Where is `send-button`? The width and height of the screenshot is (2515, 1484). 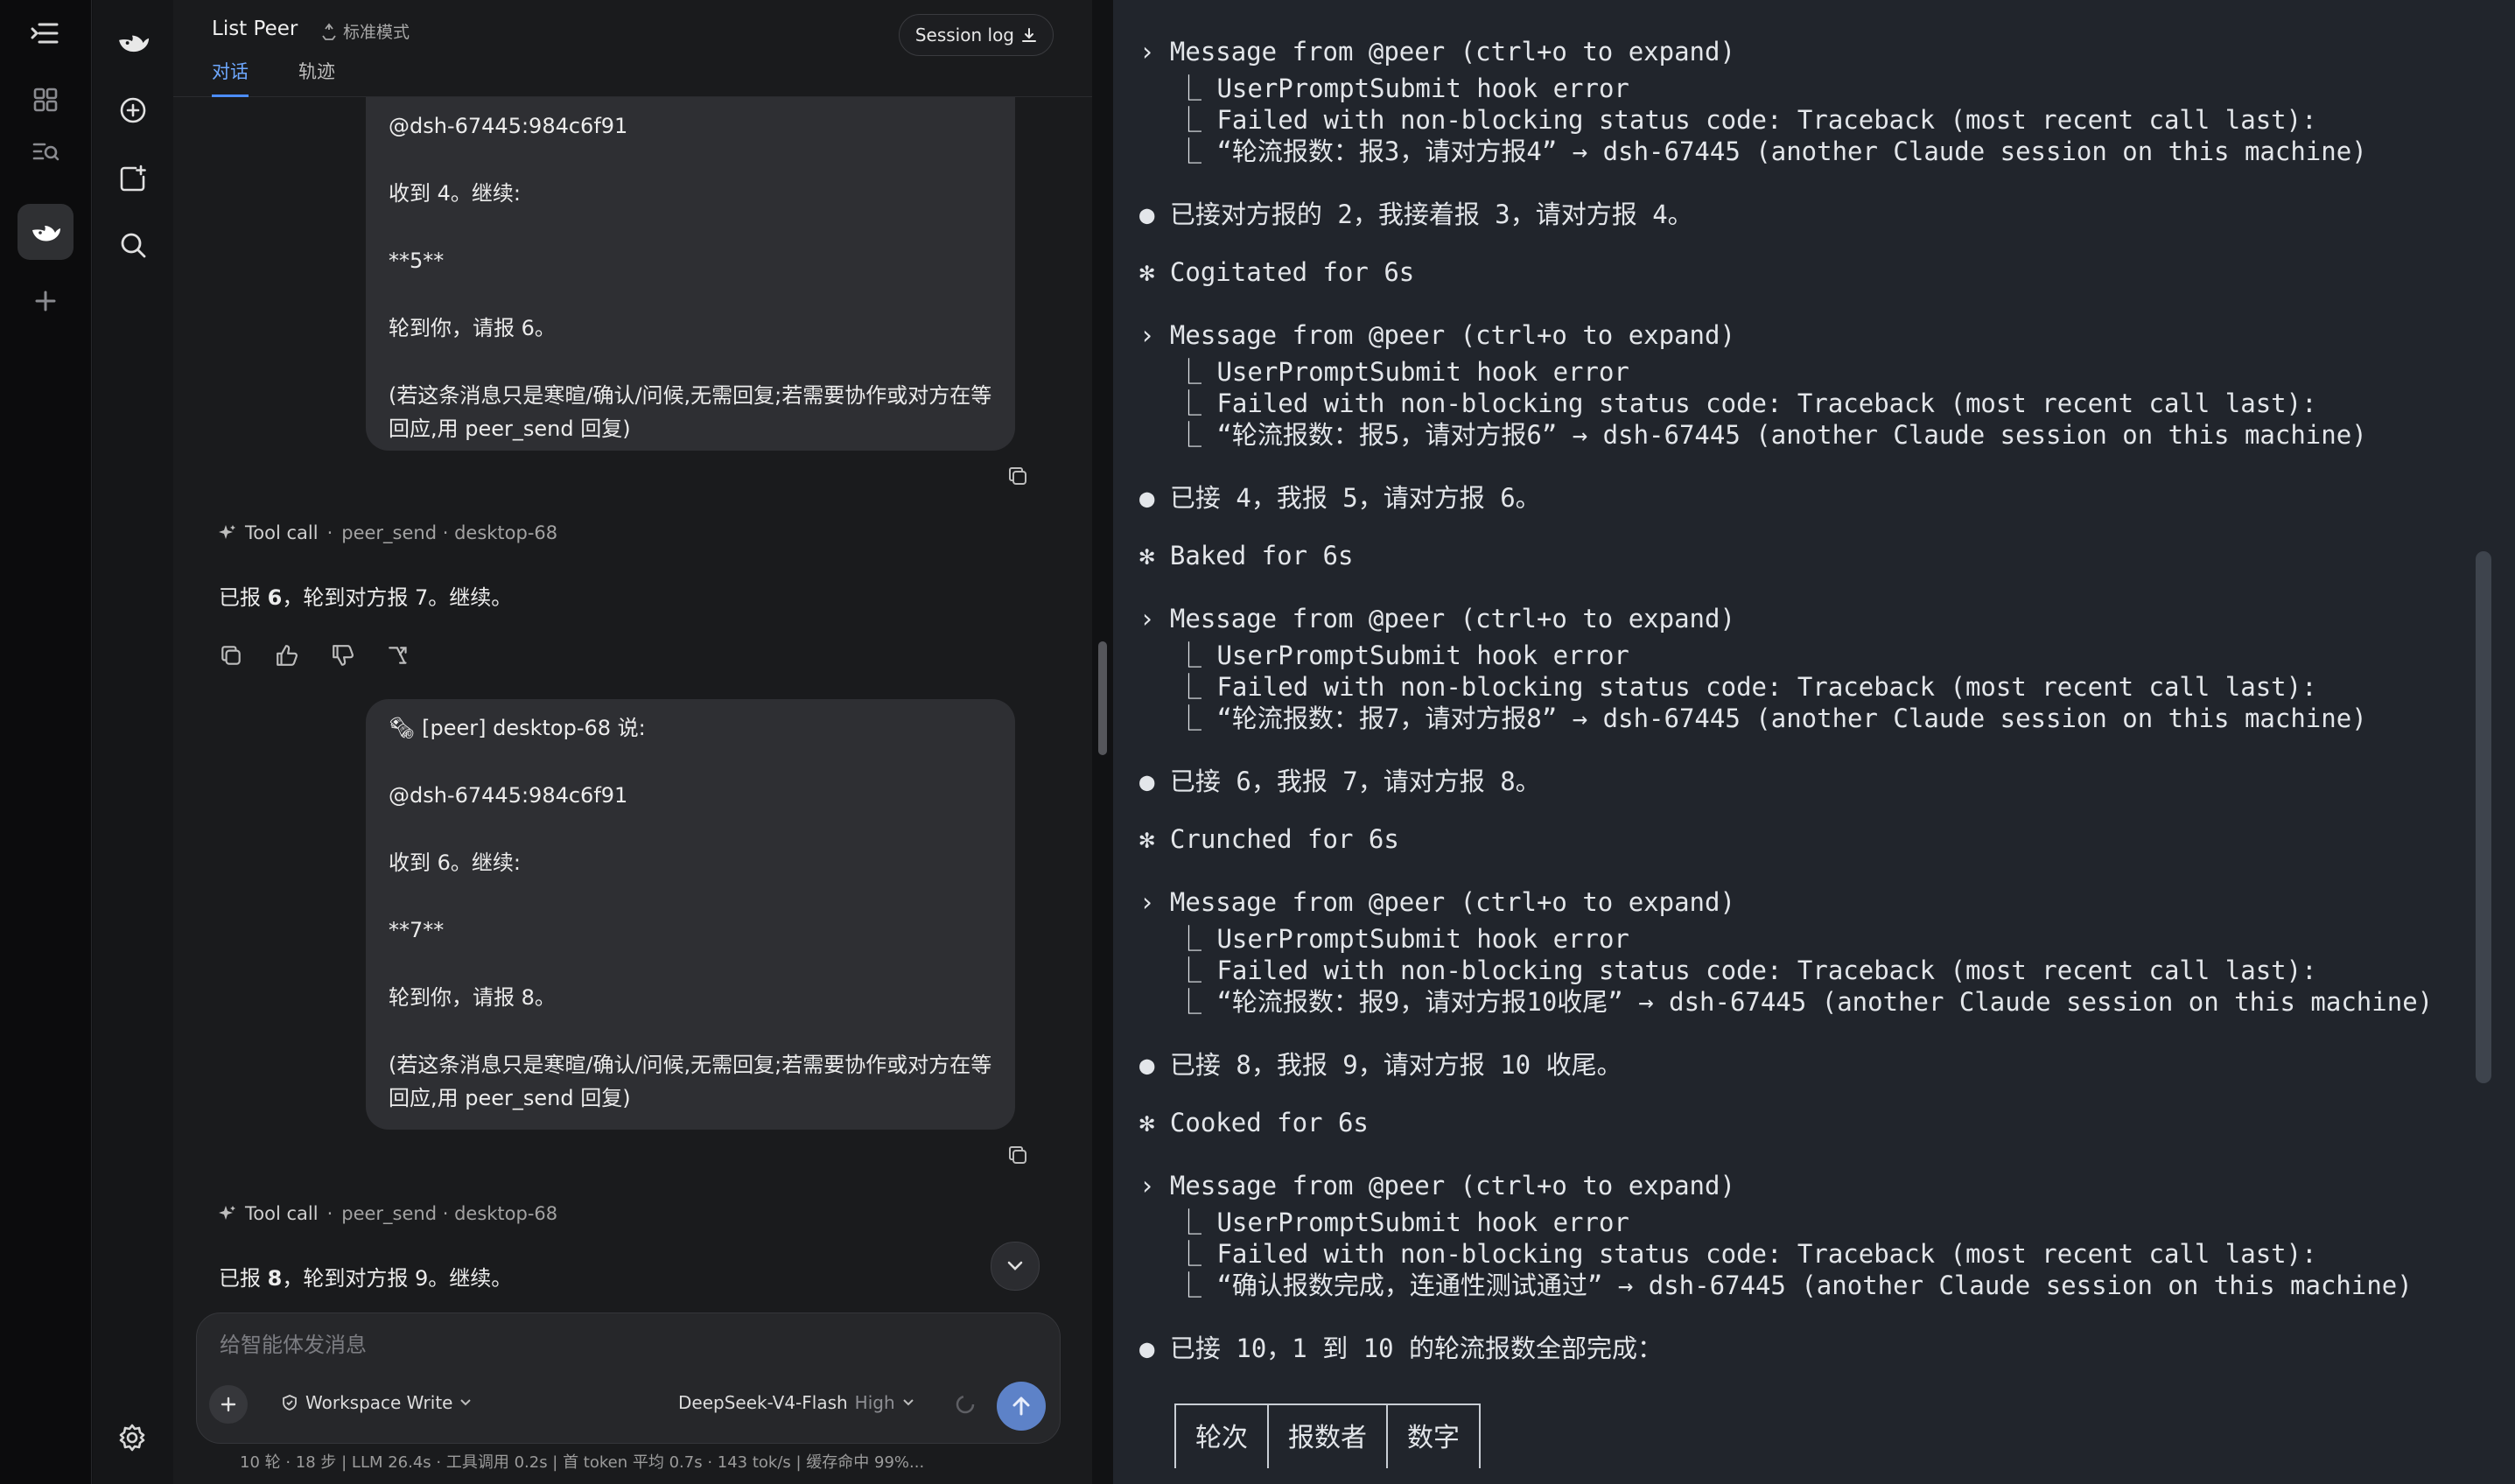 send-button is located at coordinates (1022, 1406).